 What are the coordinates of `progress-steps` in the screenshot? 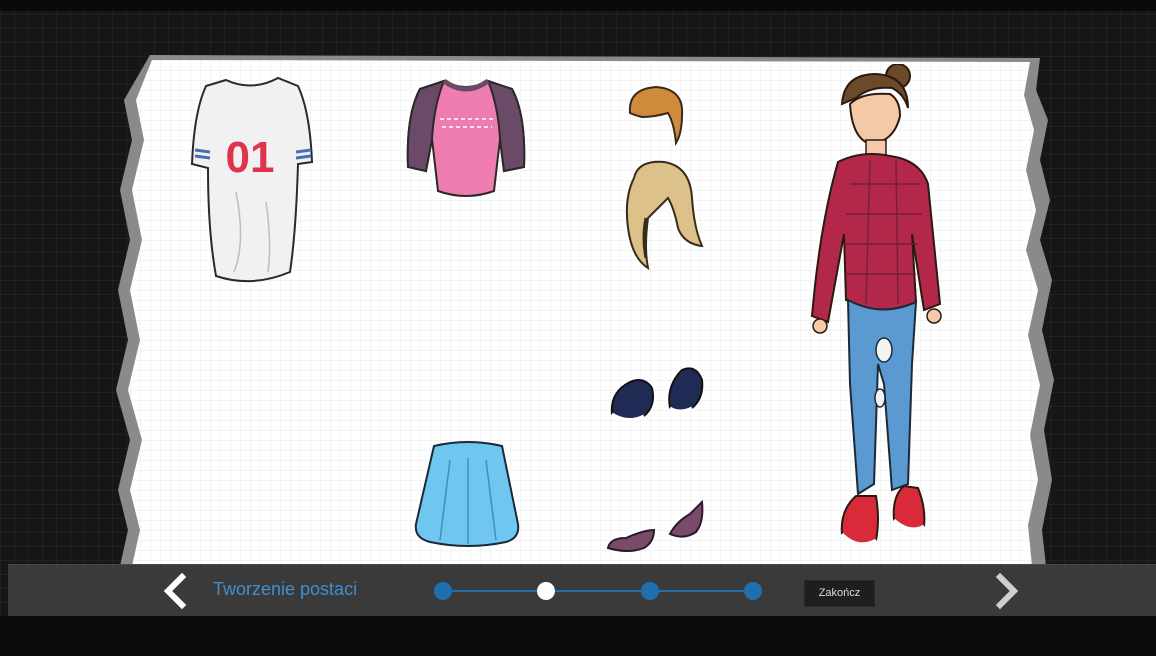 It's located at (599, 591).